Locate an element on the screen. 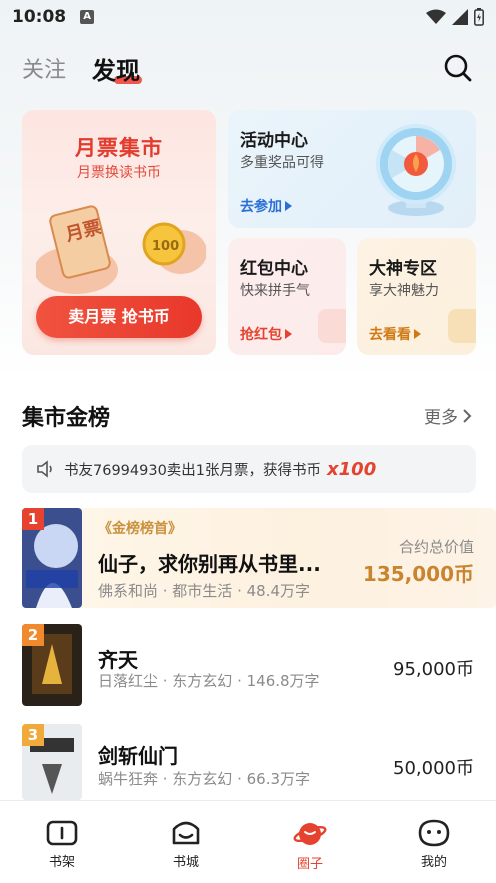 This screenshot has width=496, height=883. search-icon is located at coordinates (458, 68).